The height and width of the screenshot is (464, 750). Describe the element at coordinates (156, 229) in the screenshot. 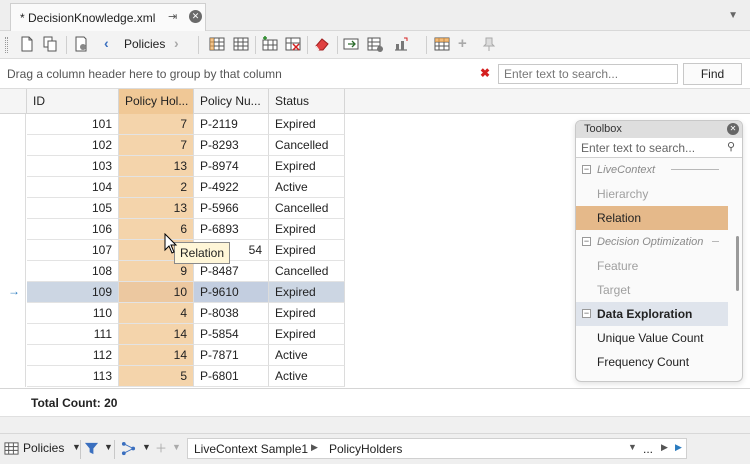

I see `cell-policy-holder: 6` at that location.